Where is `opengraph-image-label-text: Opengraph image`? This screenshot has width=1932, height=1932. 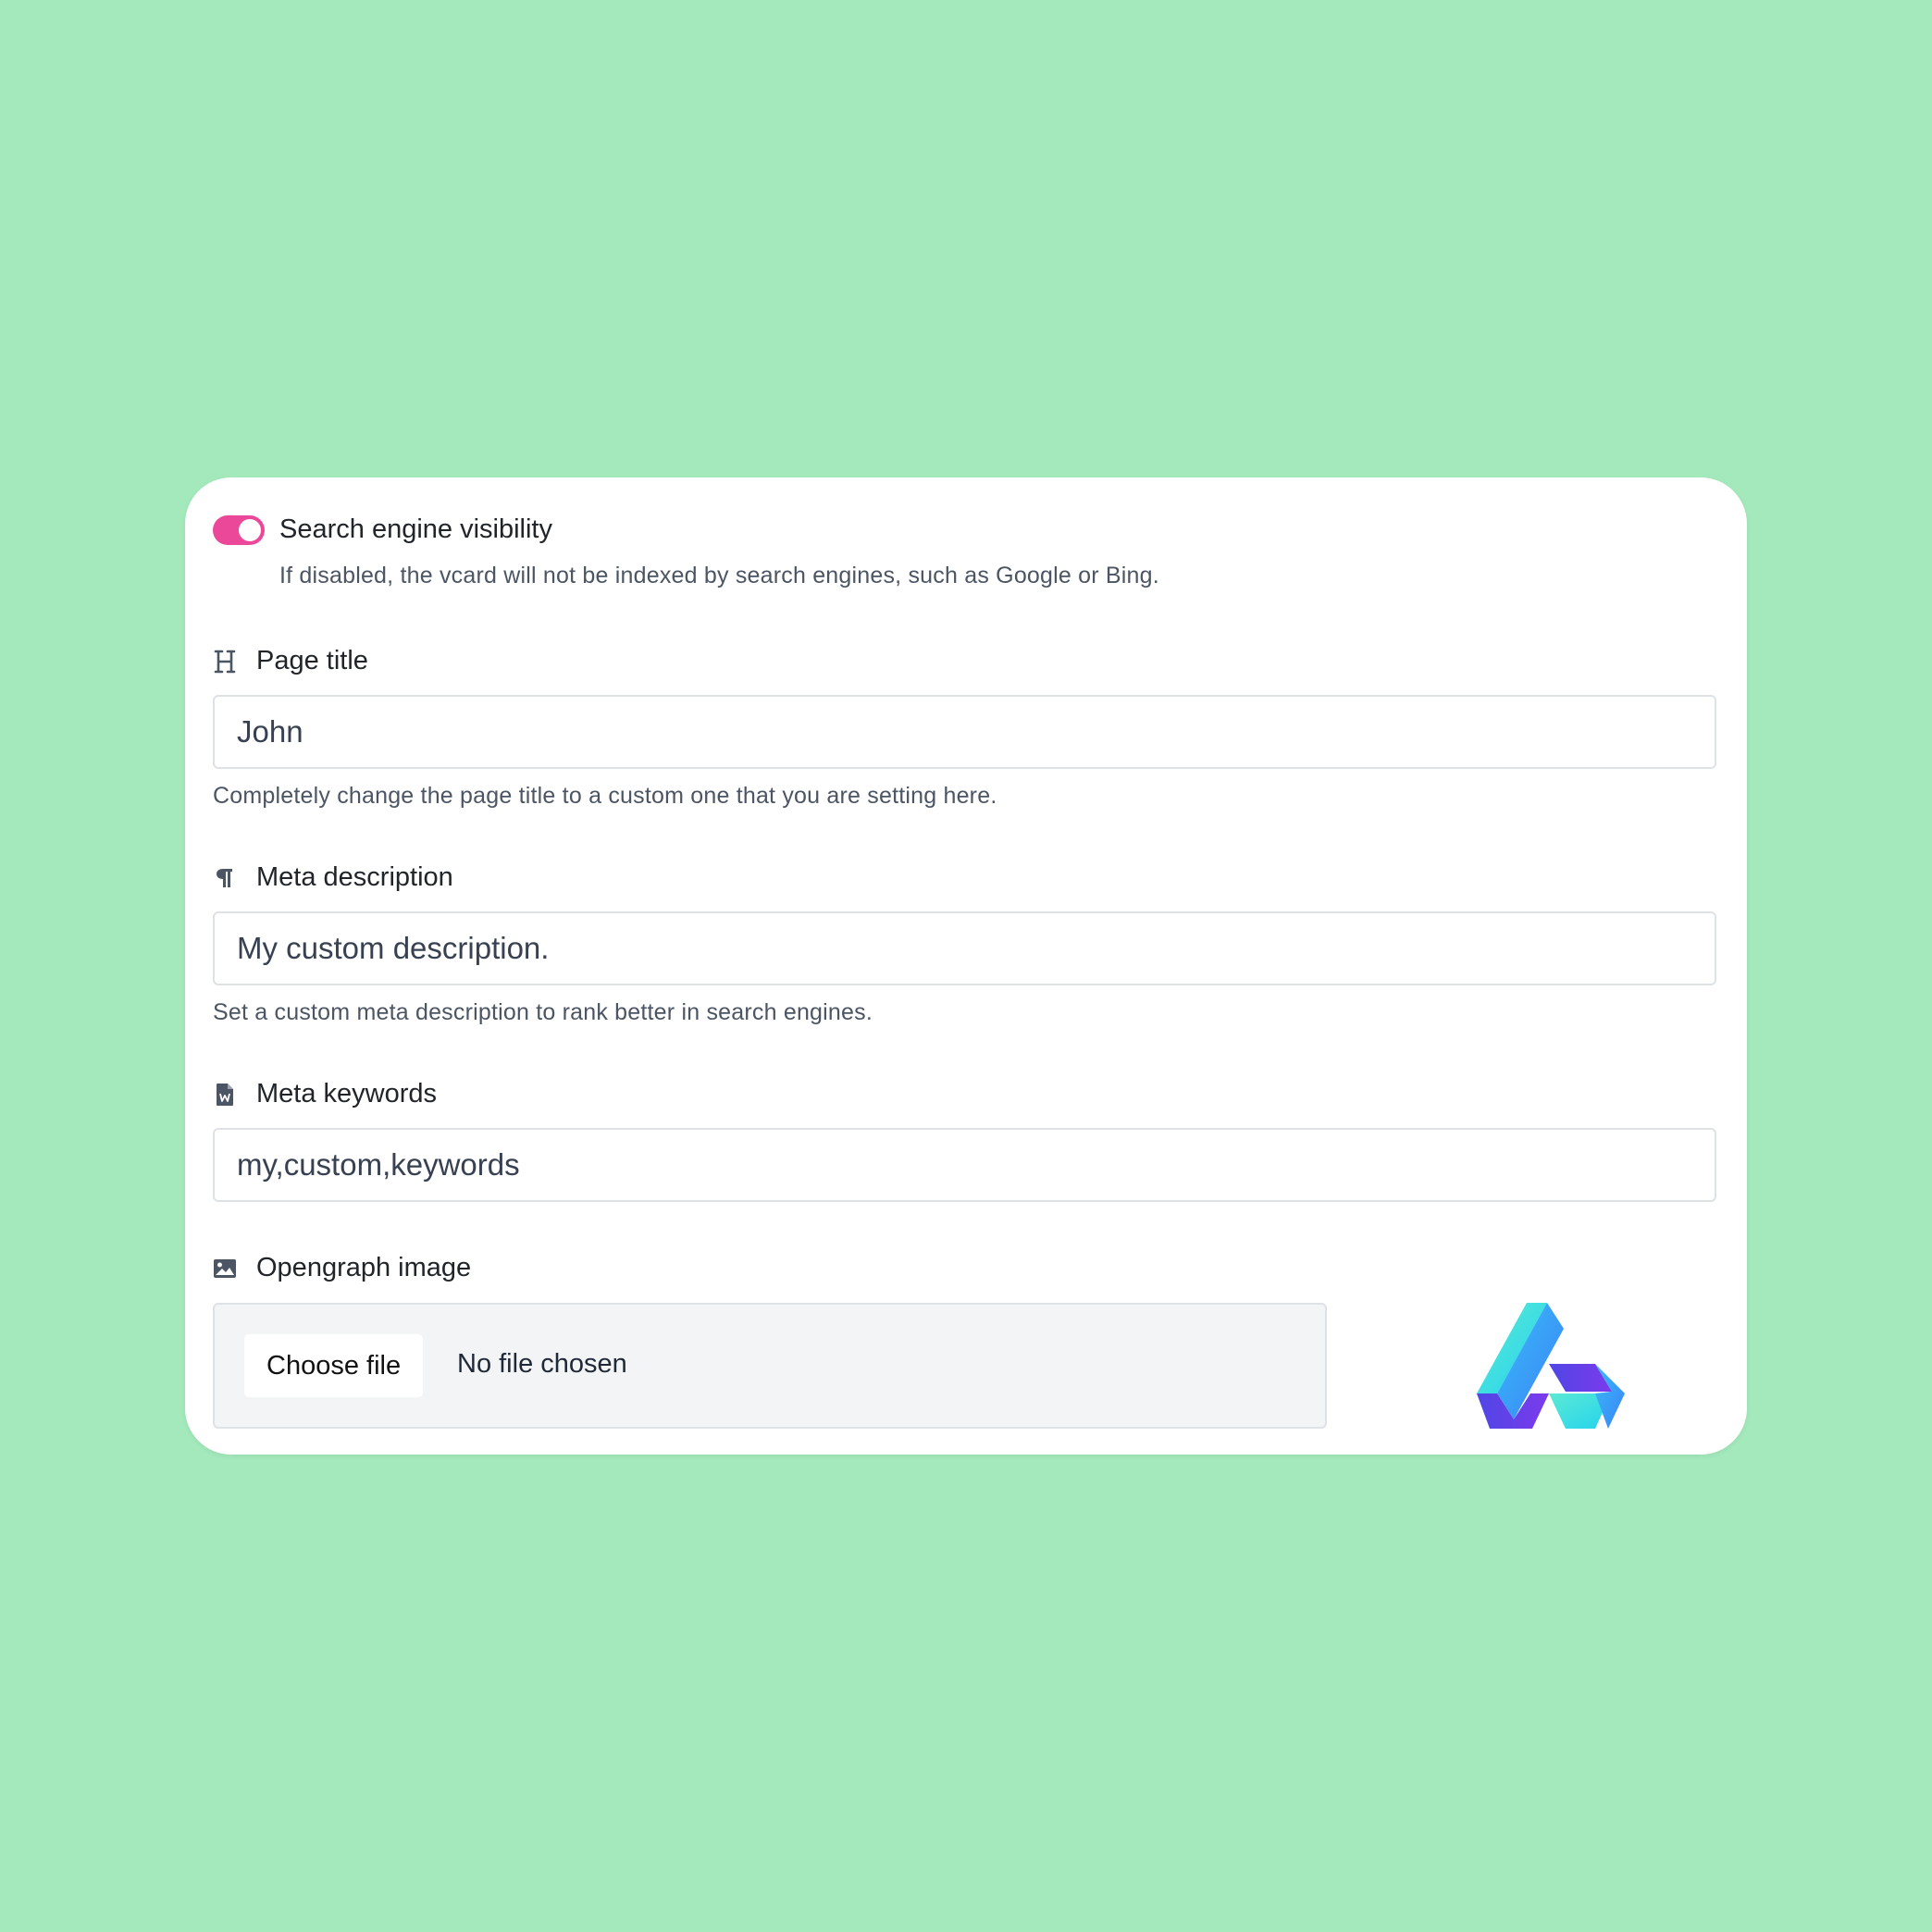
opengraph-image-label-text: Opengraph image is located at coordinates (364, 1268).